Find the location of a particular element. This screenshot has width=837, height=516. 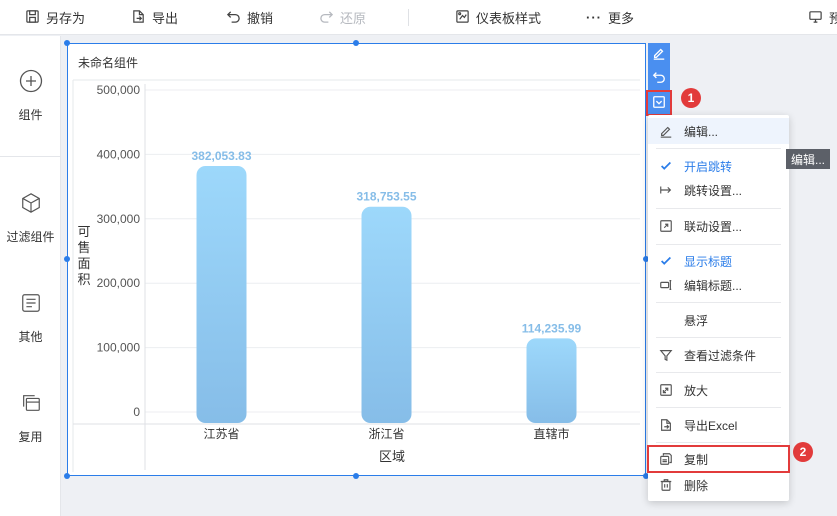

trash-icon is located at coordinates (666, 485).